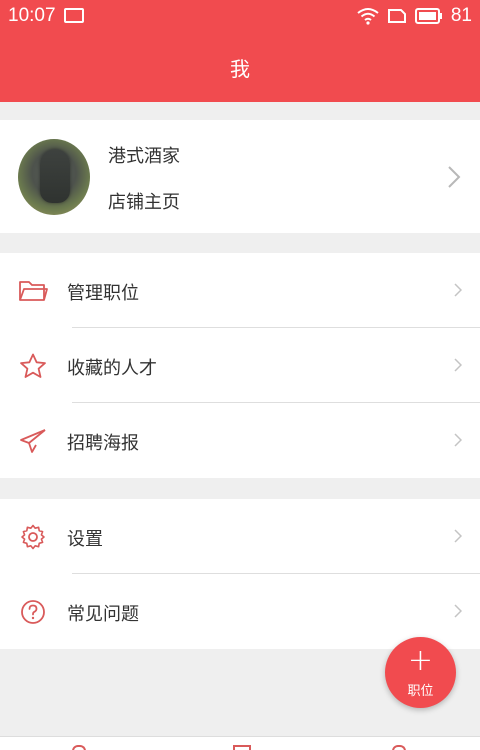 This screenshot has width=480, height=750. I want to click on star-icon, so click(33, 365).